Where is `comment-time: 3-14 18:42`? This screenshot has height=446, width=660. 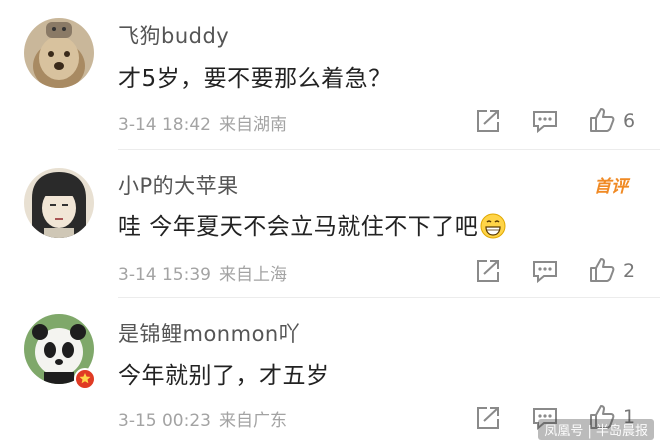 comment-time: 3-14 18:42 is located at coordinates (164, 125).